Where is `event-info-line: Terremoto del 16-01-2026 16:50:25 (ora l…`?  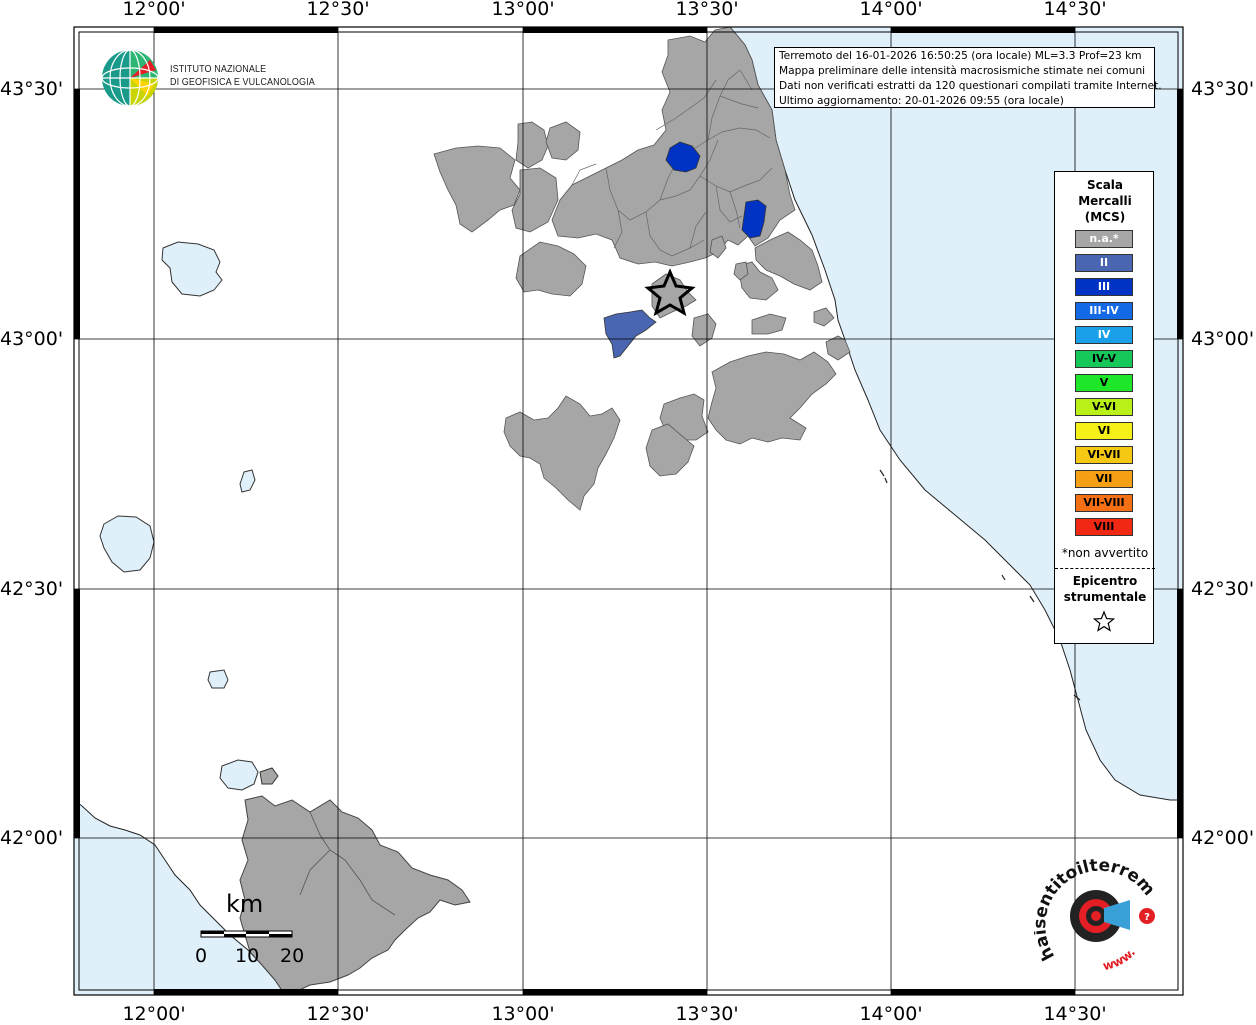 event-info-line: Terremoto del 16-01-2026 16:50:25 (ora l… is located at coordinates (960, 56).